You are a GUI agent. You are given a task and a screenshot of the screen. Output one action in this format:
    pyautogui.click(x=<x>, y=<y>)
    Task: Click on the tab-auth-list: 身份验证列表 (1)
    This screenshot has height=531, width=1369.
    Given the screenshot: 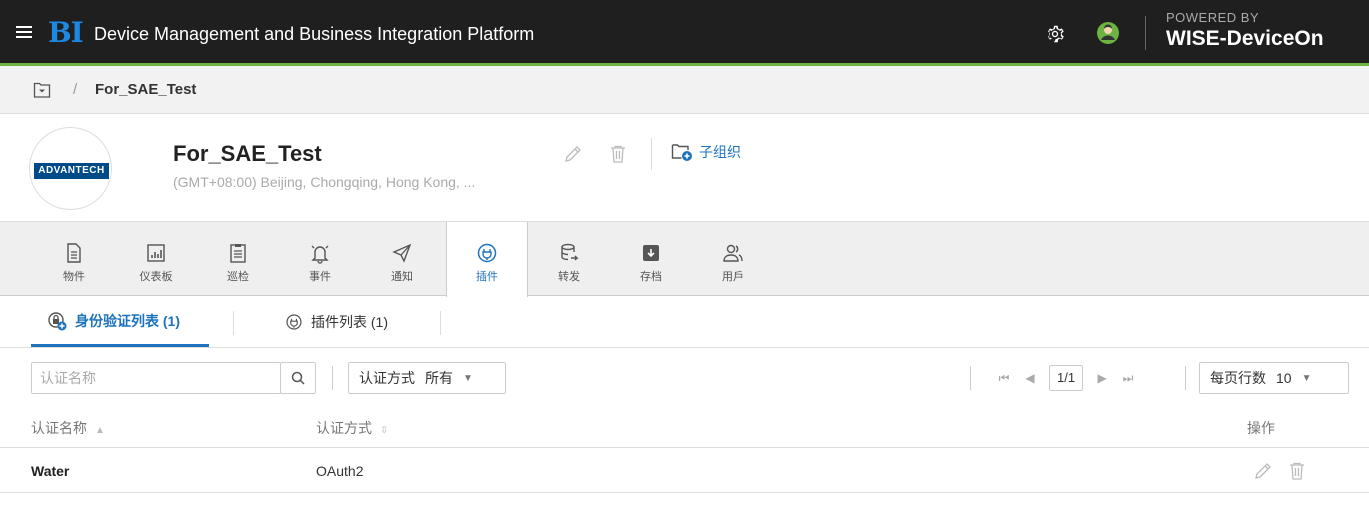 What is the action you would take?
    pyautogui.click(x=120, y=322)
    